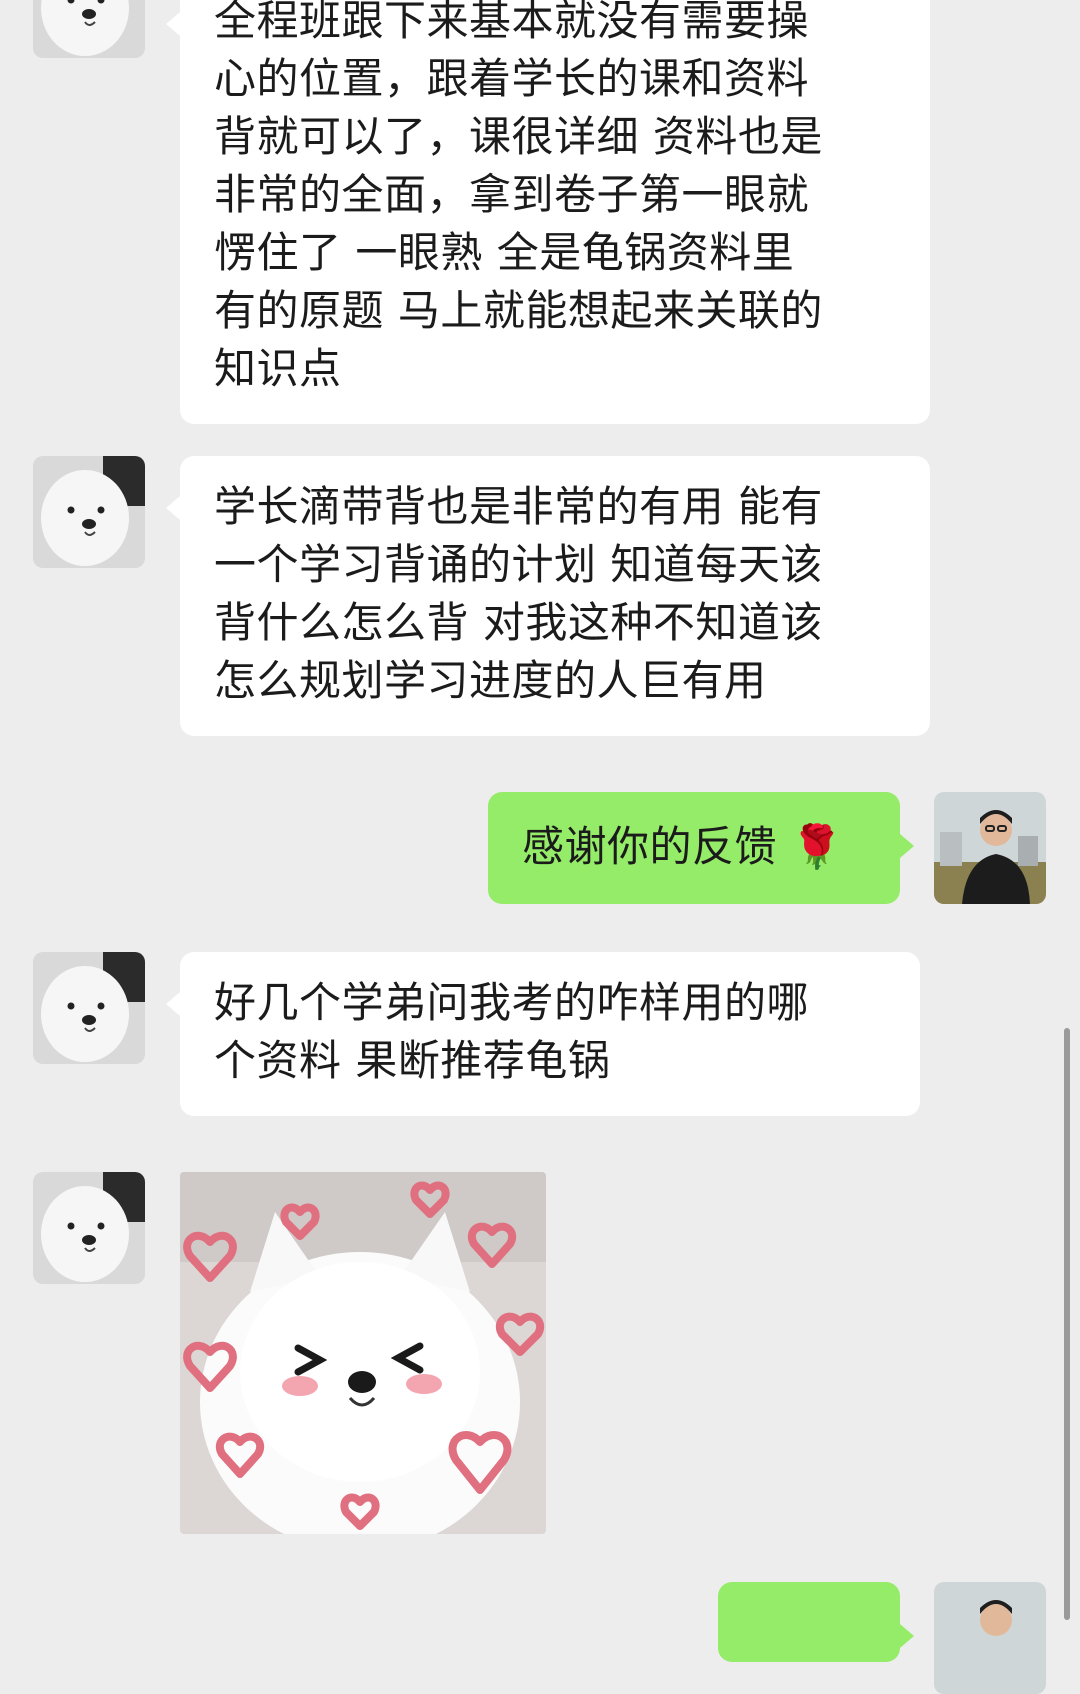  I want to click on message-text: 感谢你的反馈, so click(650, 846).